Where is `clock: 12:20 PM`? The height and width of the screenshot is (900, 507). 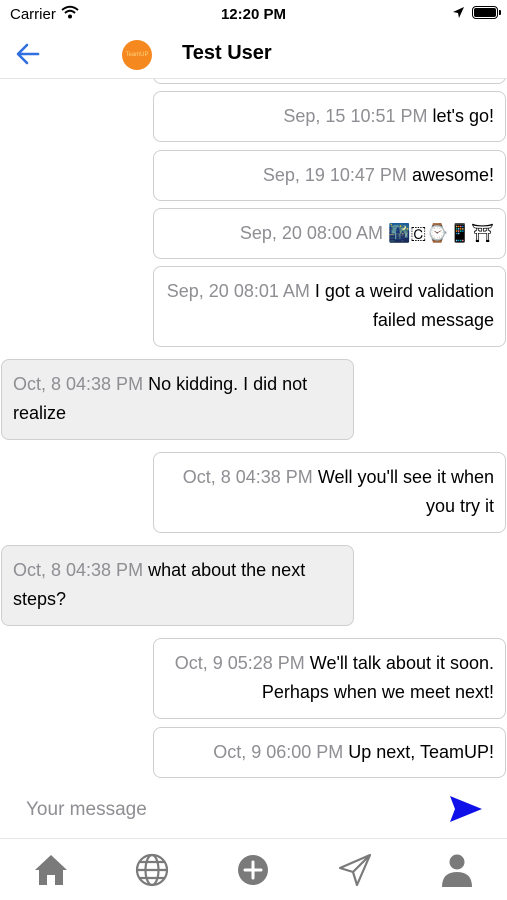 clock: 12:20 PM is located at coordinates (253, 14).